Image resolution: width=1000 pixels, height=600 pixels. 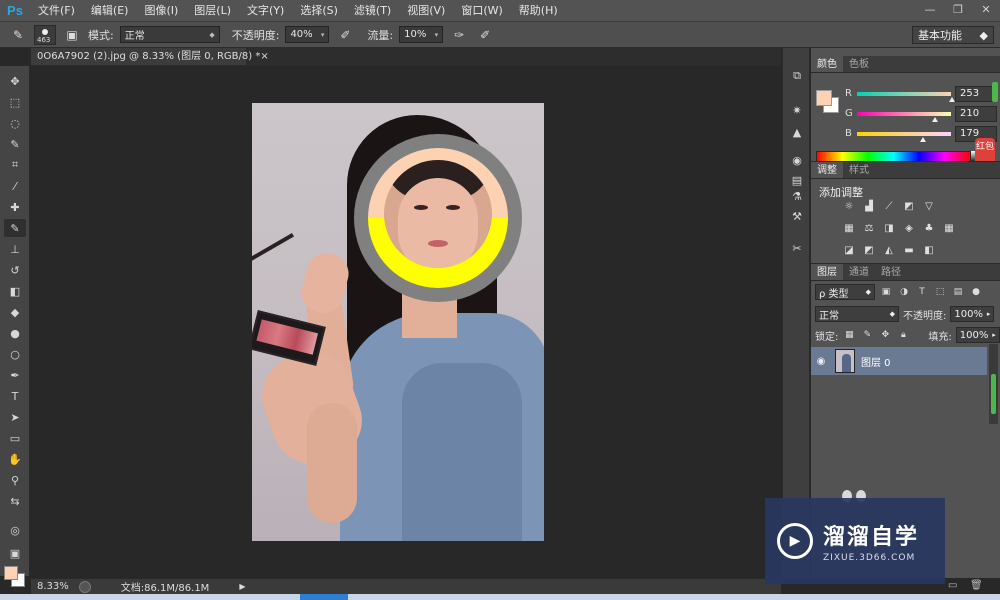 I want to click on layer-thumbnail, so click(x=845, y=361).